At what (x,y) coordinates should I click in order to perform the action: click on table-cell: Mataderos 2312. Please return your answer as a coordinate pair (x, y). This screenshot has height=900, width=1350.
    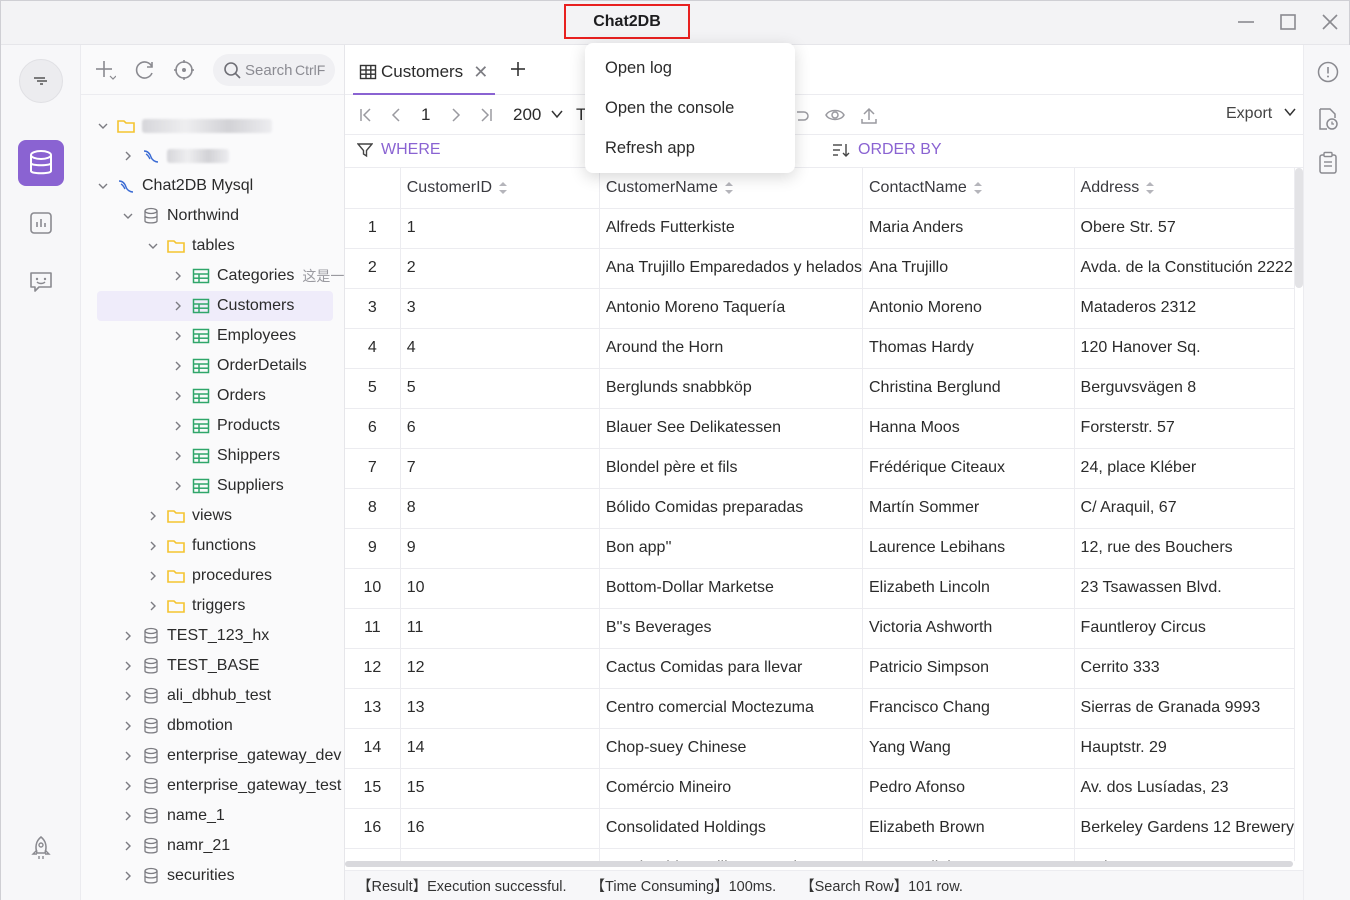
    Looking at the image, I should click on (1184, 308).